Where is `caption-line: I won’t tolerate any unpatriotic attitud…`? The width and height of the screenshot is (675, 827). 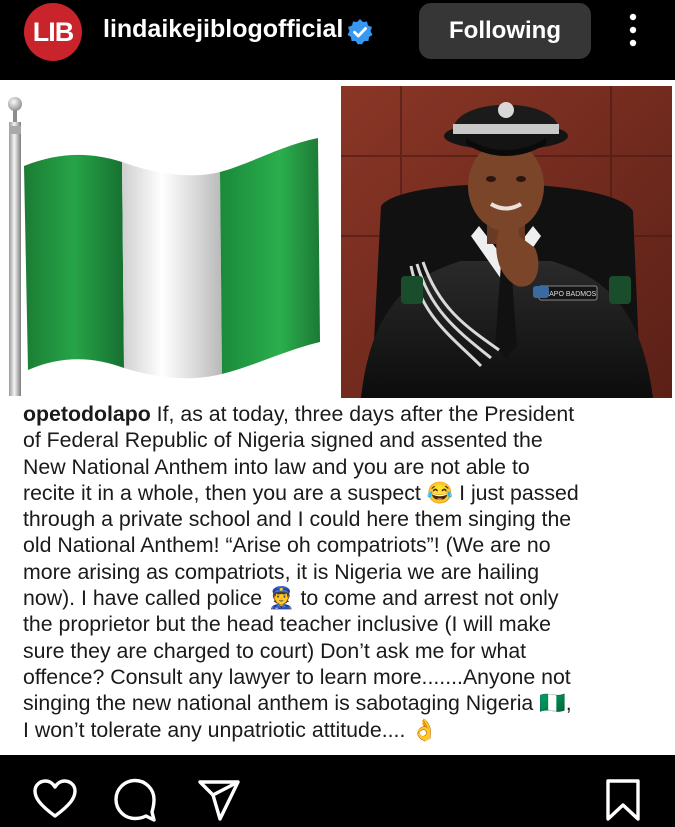 caption-line: I won’t tolerate any unpatriotic attitud… is located at coordinates (230, 729).